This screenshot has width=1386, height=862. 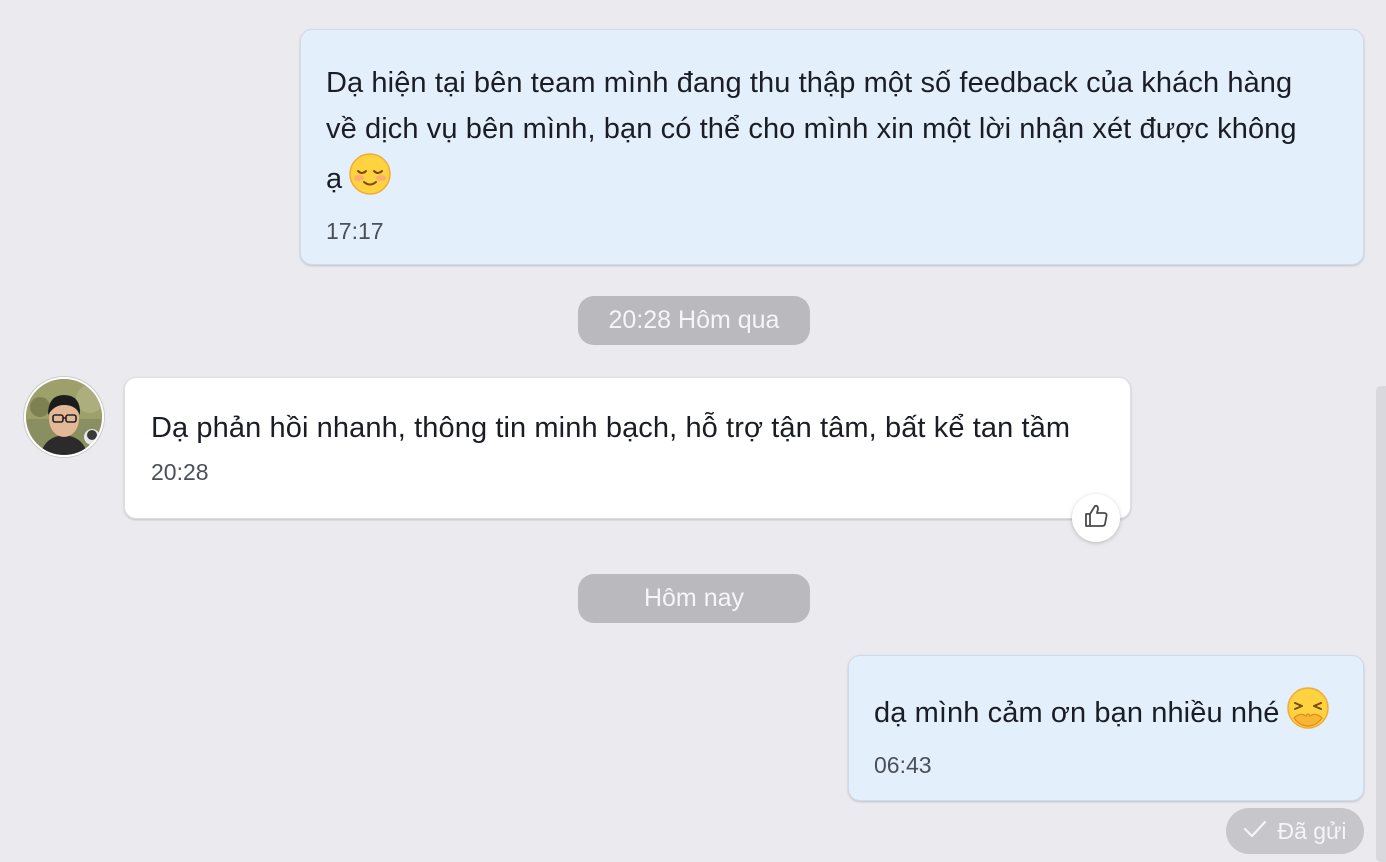 I want to click on message-status-badge: Đã gửi, so click(x=1295, y=831).